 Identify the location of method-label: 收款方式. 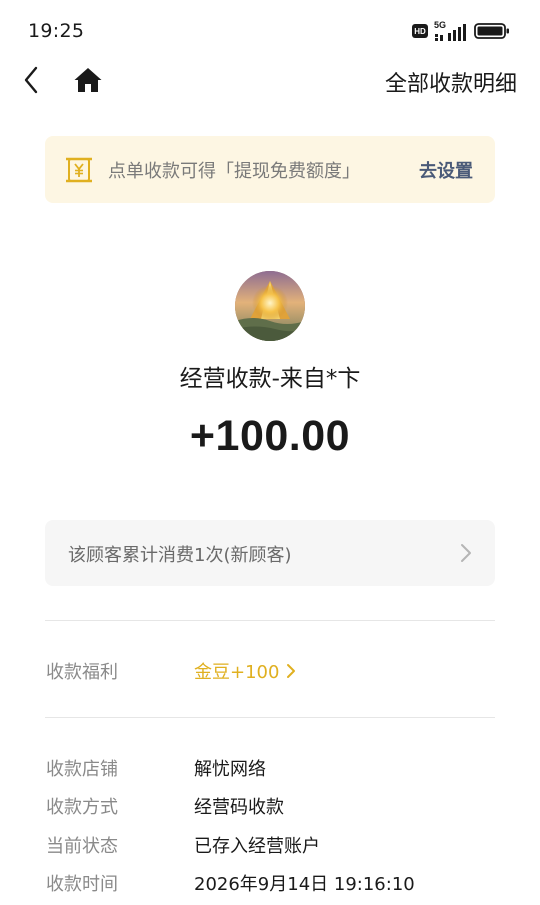
(82, 807).